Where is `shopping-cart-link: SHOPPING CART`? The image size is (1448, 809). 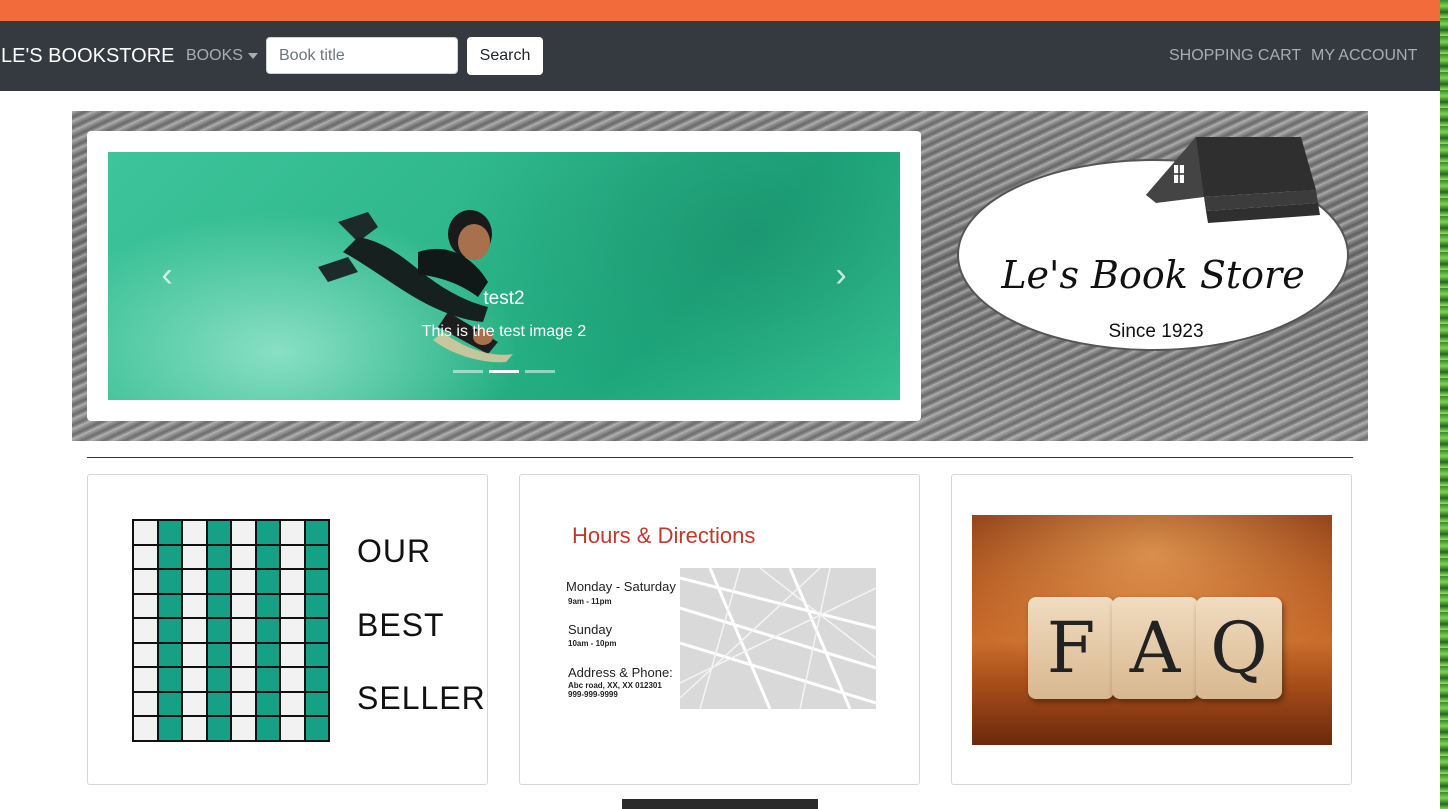 shopping-cart-link: SHOPPING CART is located at coordinates (1235, 56).